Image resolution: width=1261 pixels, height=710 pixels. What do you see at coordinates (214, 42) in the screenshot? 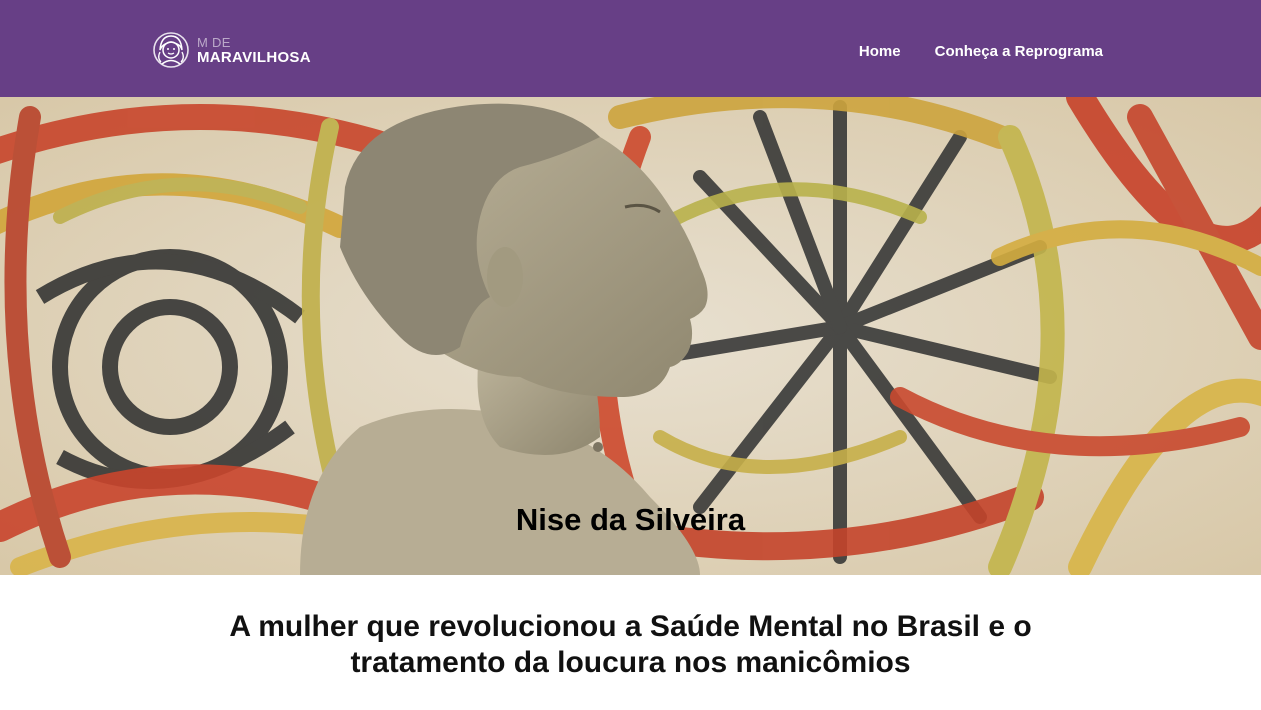
I see `logo-text-top: M DE` at bounding box center [214, 42].